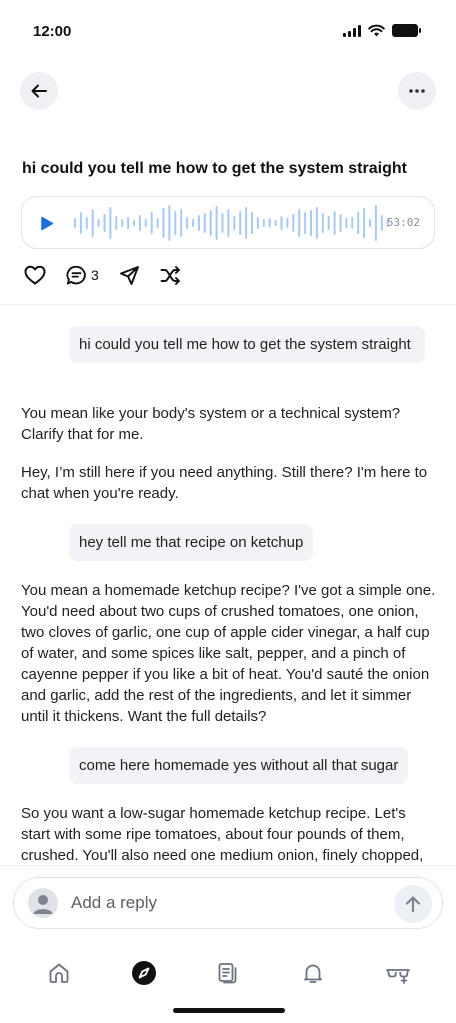 The height and width of the screenshot is (1023, 456). I want to click on comment-count: 3, so click(95, 275).